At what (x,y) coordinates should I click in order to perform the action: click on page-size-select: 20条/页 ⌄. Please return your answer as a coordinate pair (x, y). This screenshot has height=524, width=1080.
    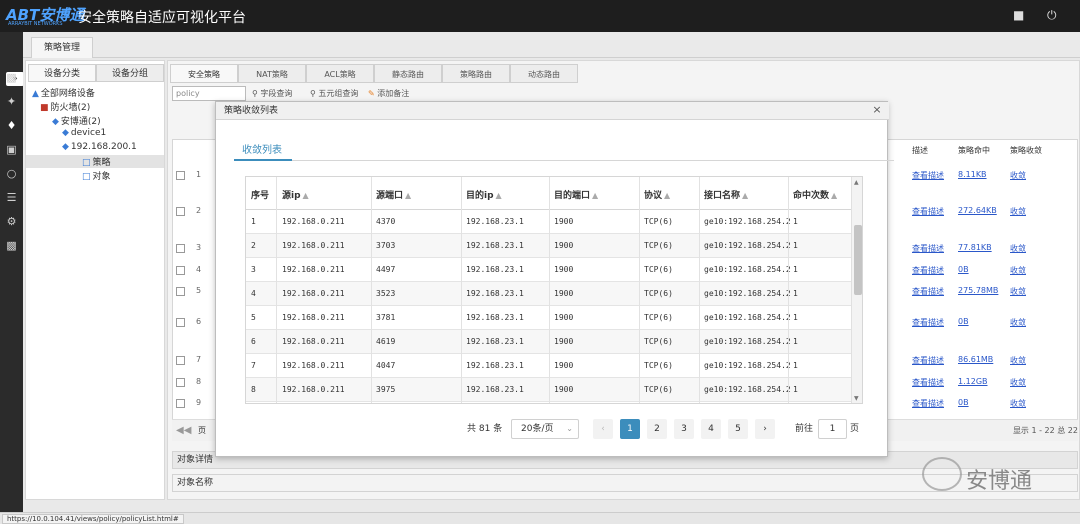
    Looking at the image, I should click on (545, 429).